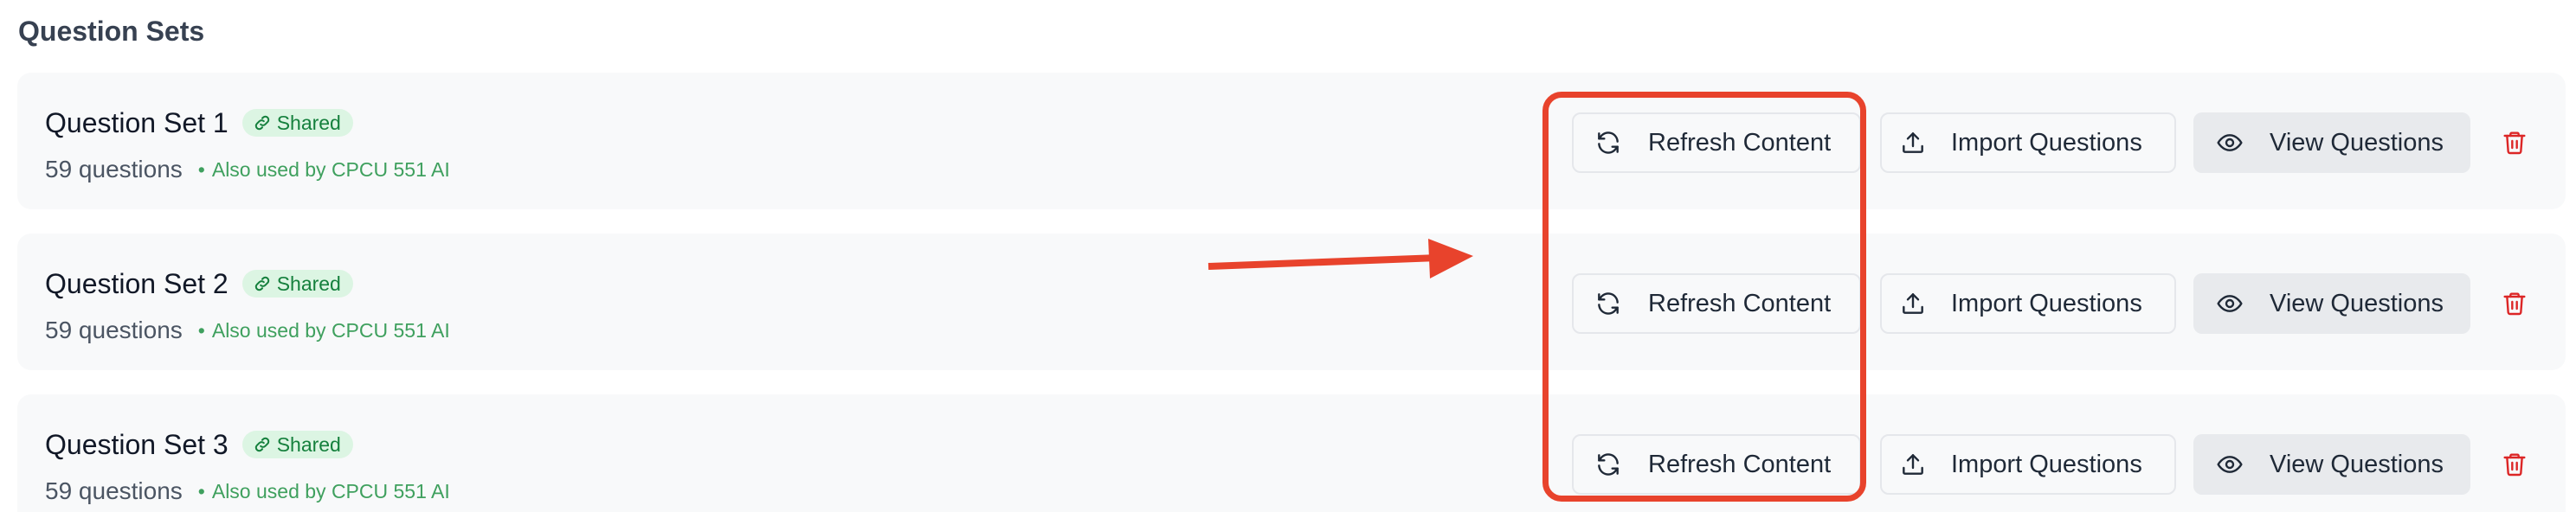 This screenshot has height=512, width=2576. I want to click on question-set-title: Question Set 1, so click(137, 122).